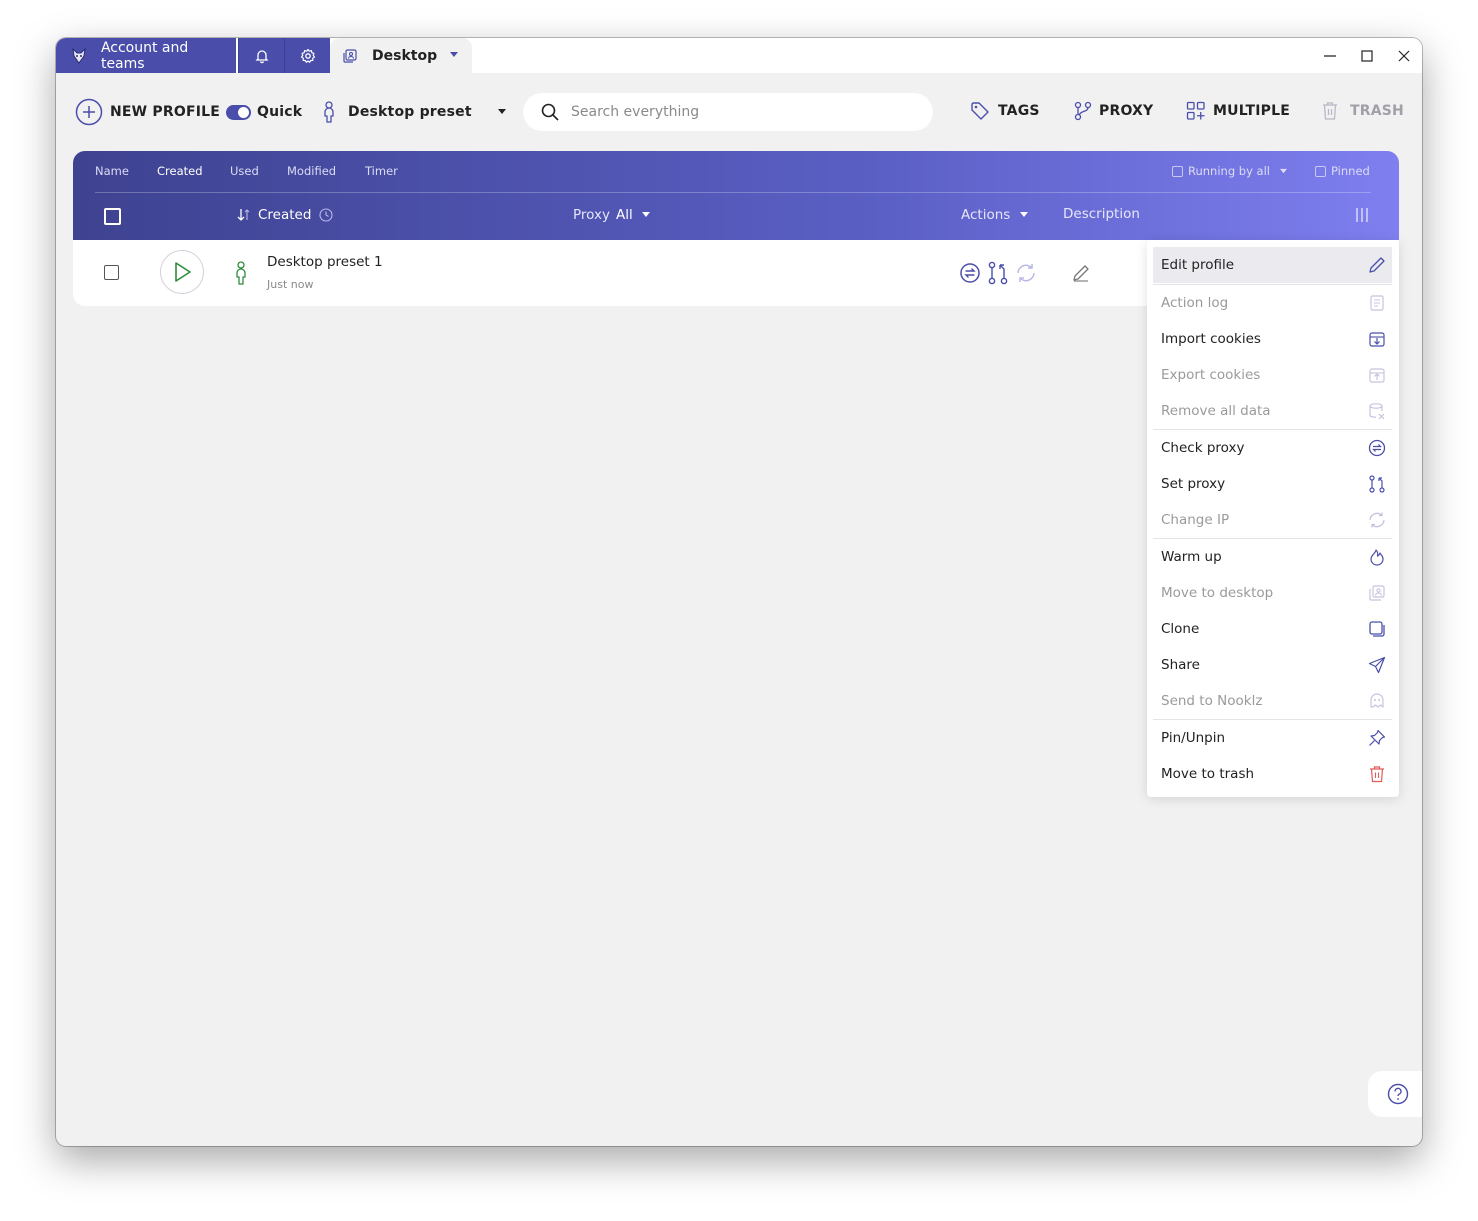 This screenshot has width=1478, height=1221. What do you see at coordinates (1272, 738) in the screenshot?
I see `menu-item-pin-unpin: Pin/Unpin` at bounding box center [1272, 738].